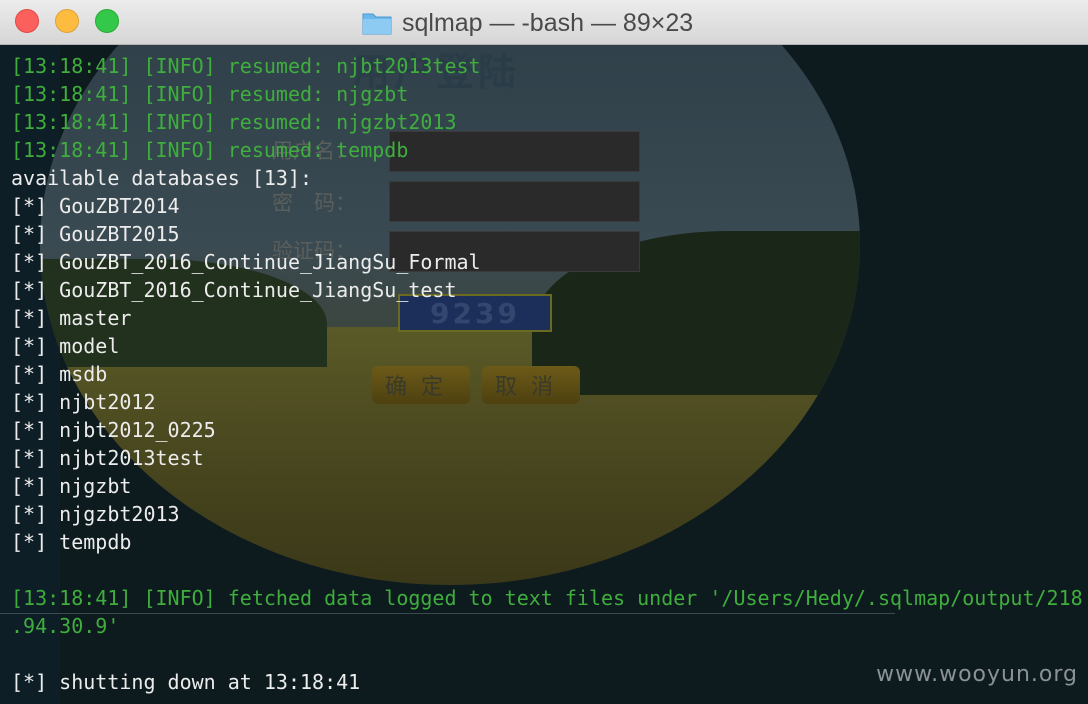  Describe the element at coordinates (95, 514) in the screenshot. I see `terminal-line: [*] njgzbt2013` at that location.